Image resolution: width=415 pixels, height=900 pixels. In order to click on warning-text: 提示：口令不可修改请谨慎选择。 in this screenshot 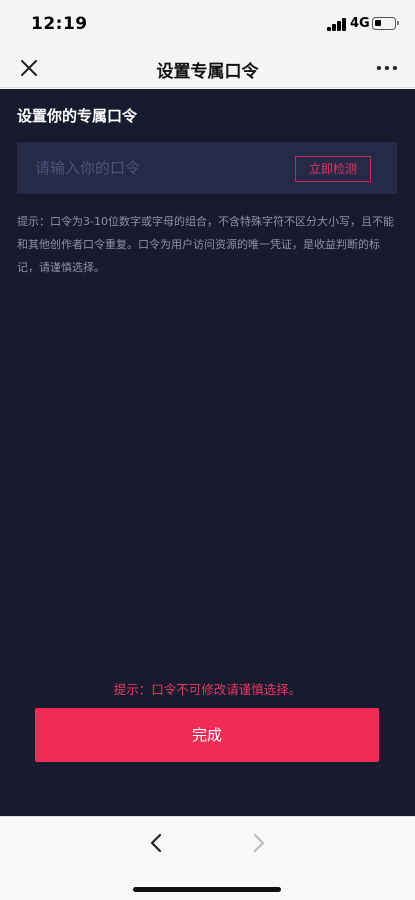, I will do `click(207, 689)`.